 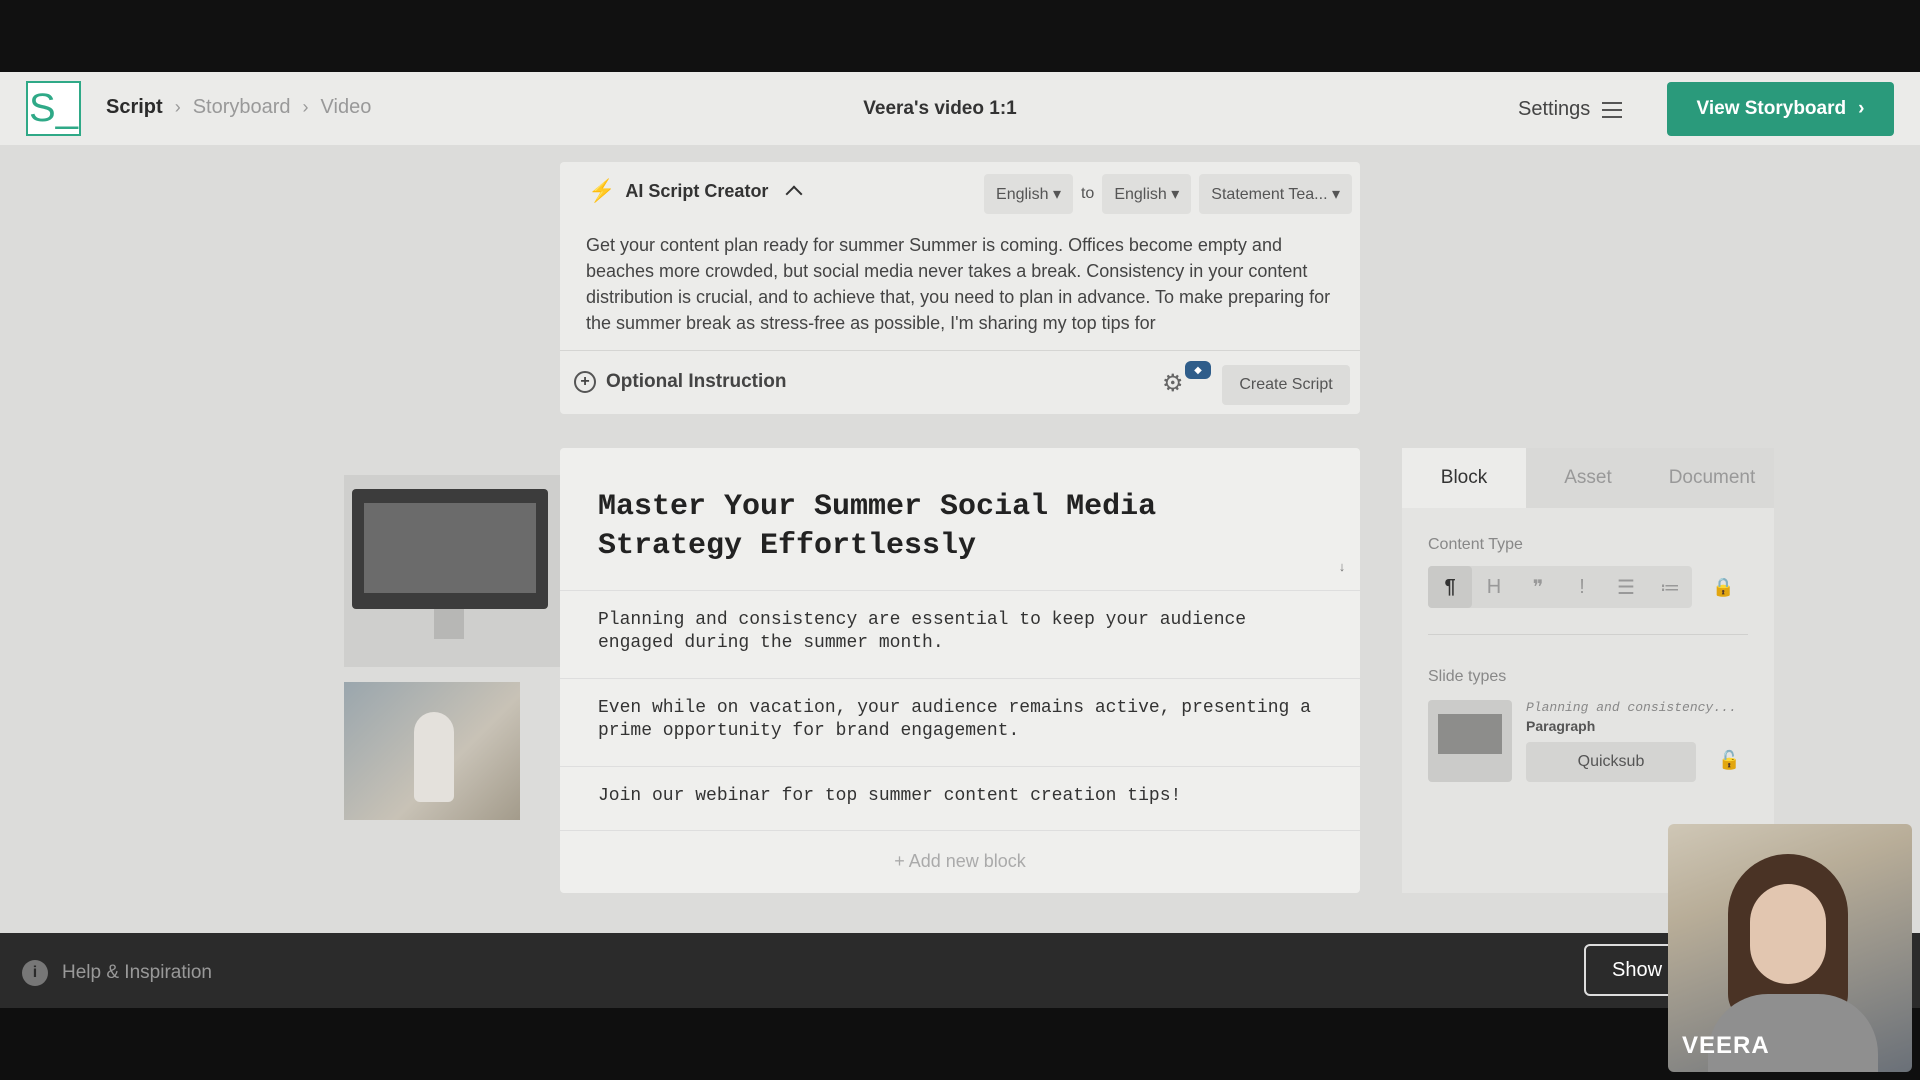 What do you see at coordinates (35, 973) in the screenshot?
I see `info-icon: i` at bounding box center [35, 973].